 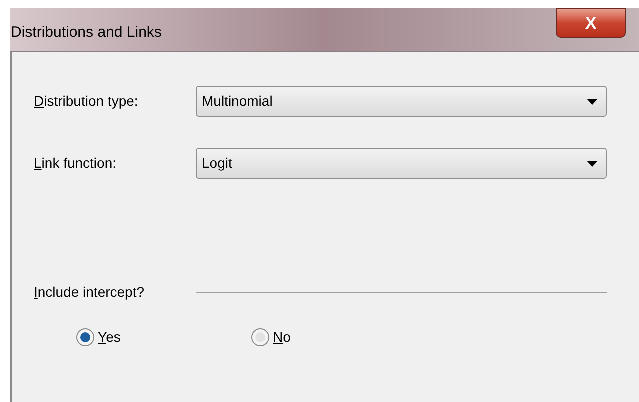 What do you see at coordinates (163, 337) in the screenshot?
I see `radio-option: Yes` at bounding box center [163, 337].